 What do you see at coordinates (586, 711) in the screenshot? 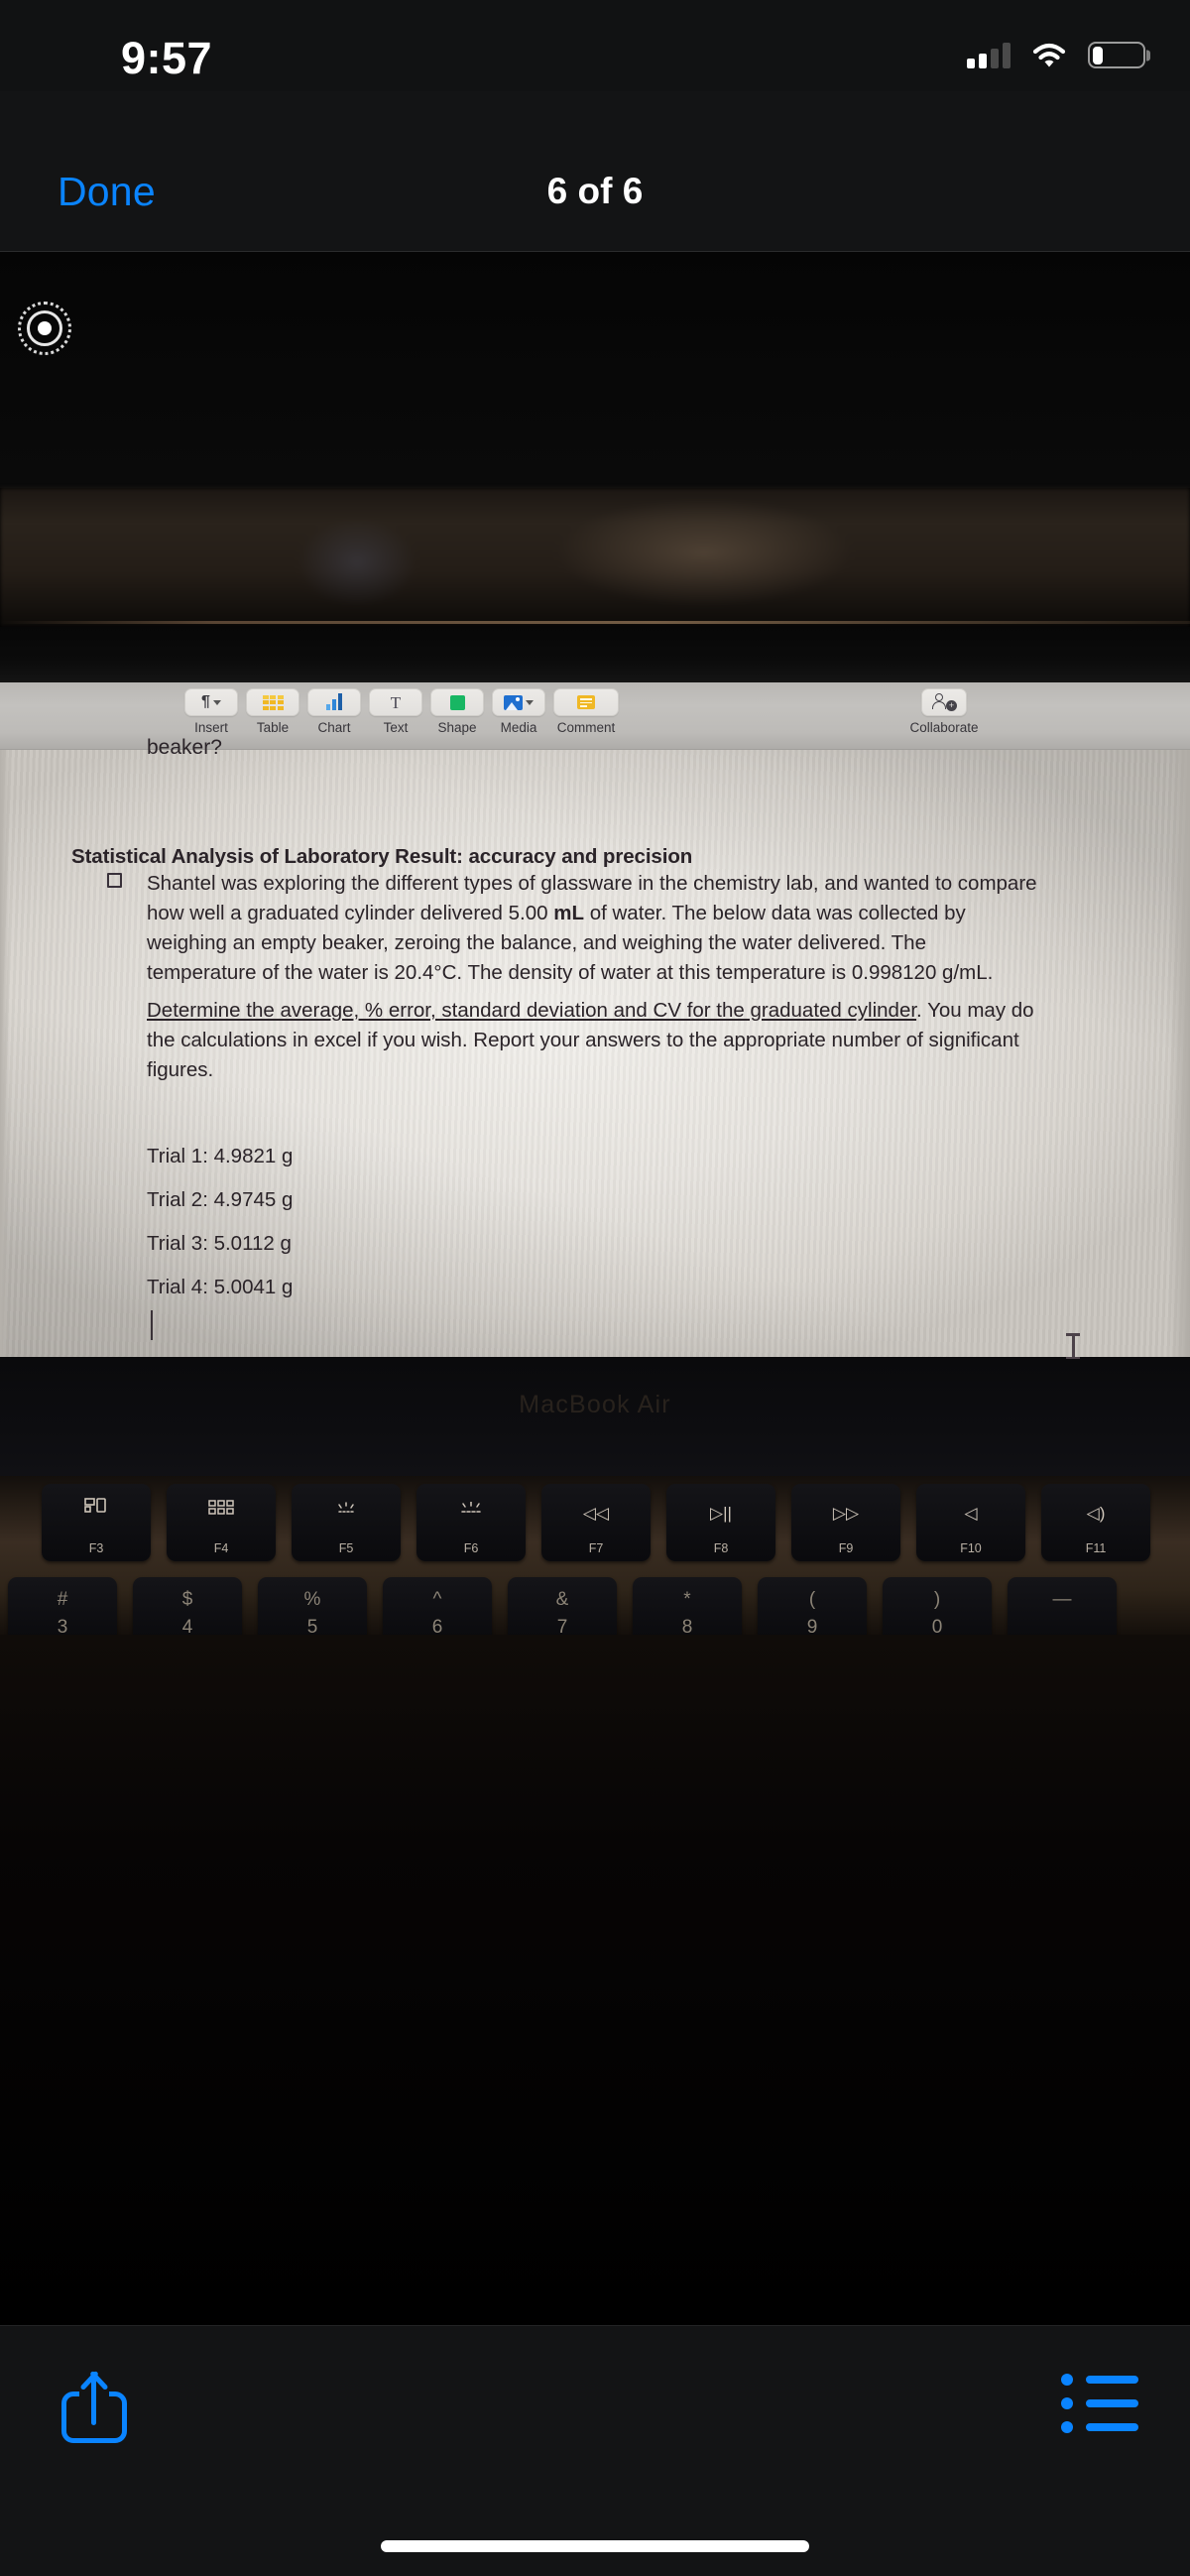
I see `toolbar-item-comment: Comment` at bounding box center [586, 711].